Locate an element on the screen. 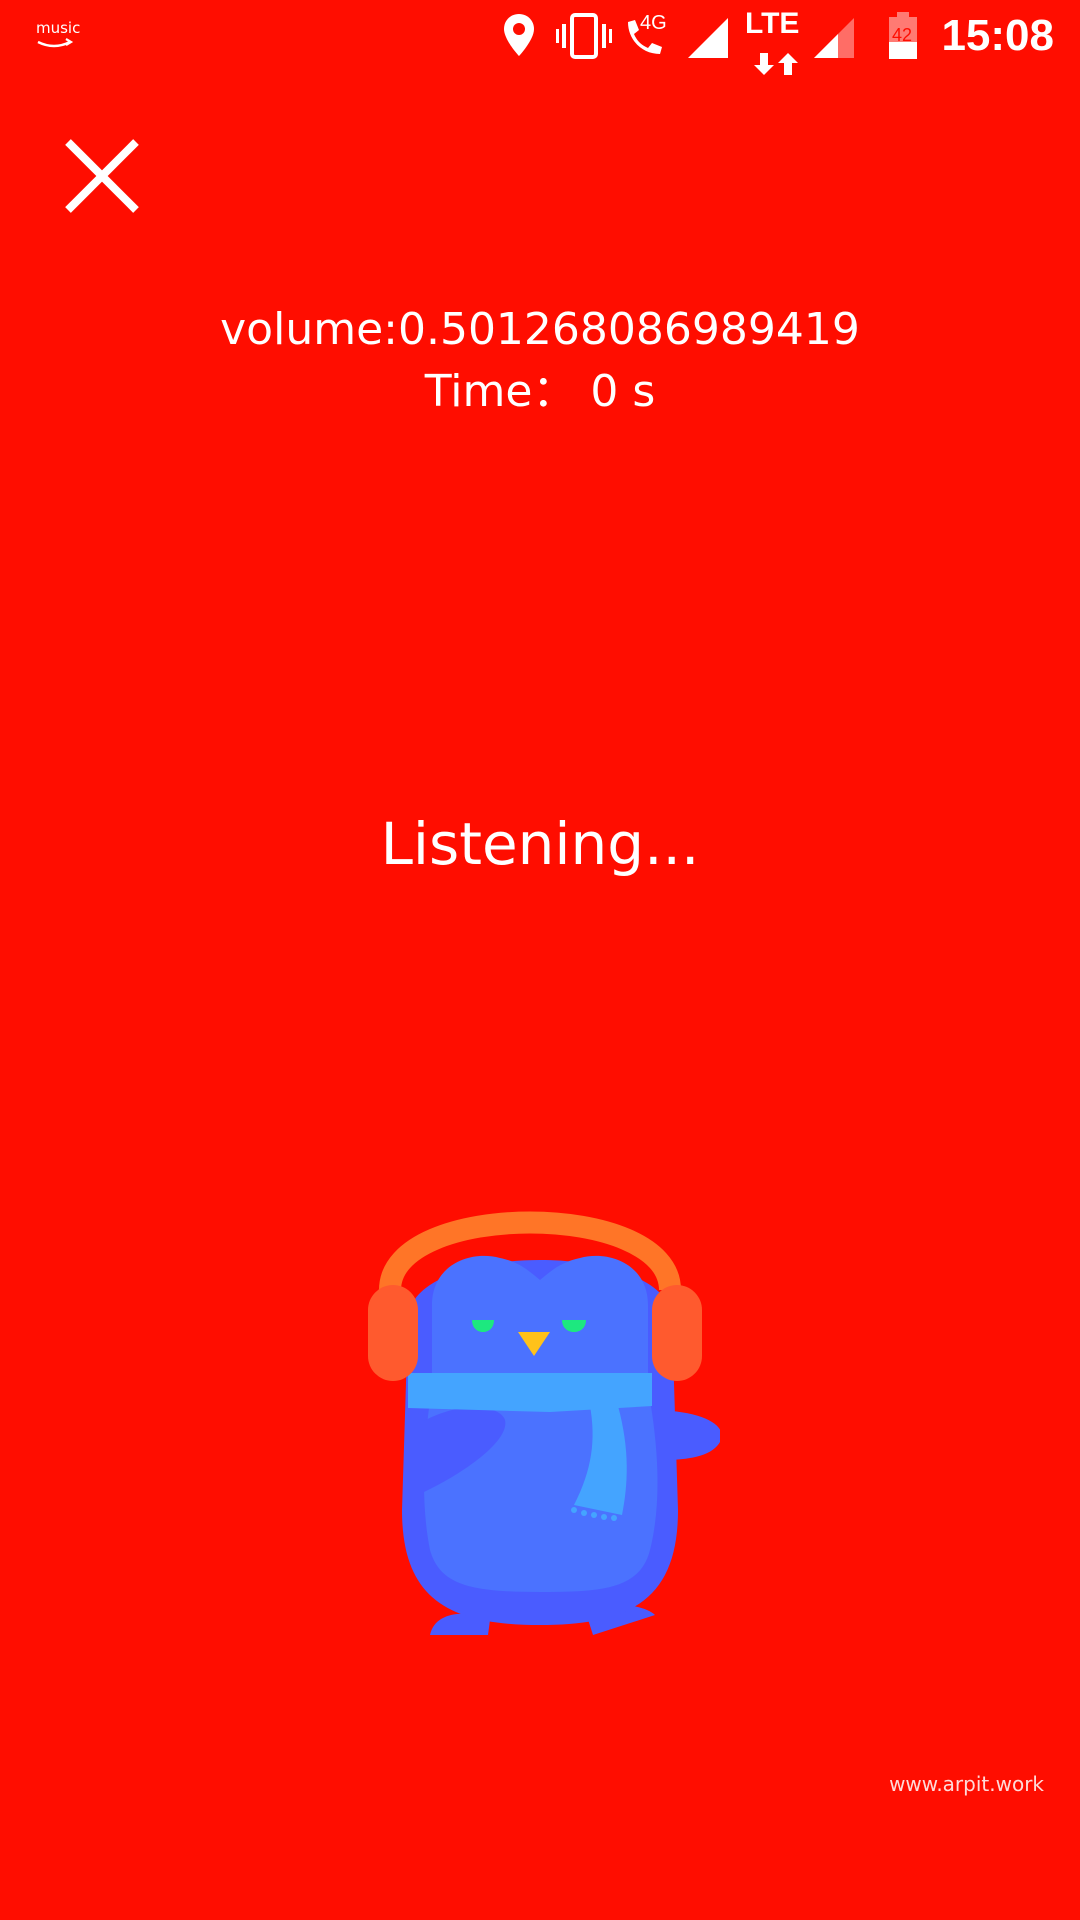 Image resolution: width=1080 pixels, height=1920 pixels. time-readout: Time： 0 s is located at coordinates (540, 391).